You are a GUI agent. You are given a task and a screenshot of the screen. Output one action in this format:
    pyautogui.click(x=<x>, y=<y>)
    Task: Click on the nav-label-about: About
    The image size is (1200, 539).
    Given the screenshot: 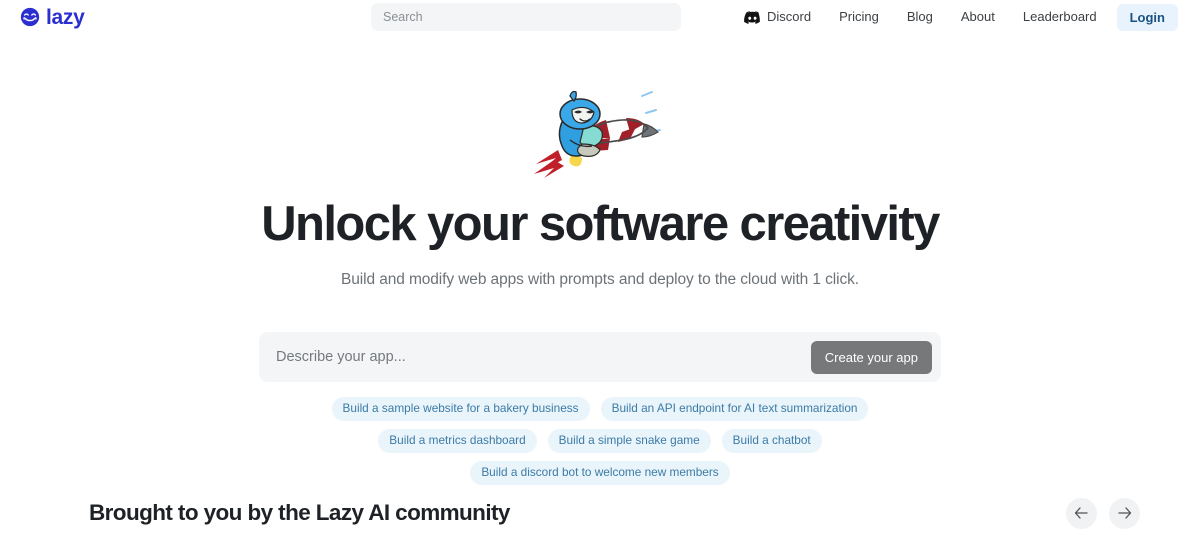 What is the action you would take?
    pyautogui.click(x=977, y=16)
    